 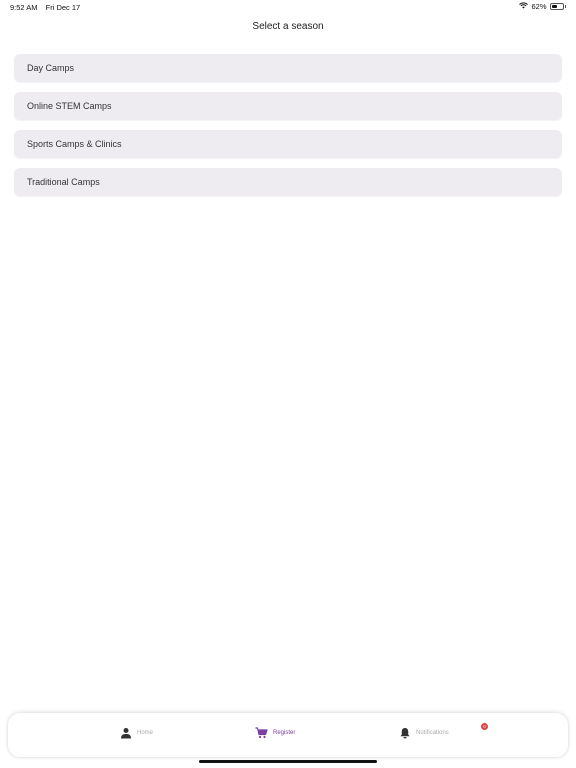 What do you see at coordinates (284, 733) in the screenshot?
I see `tab-register-label: Register` at bounding box center [284, 733].